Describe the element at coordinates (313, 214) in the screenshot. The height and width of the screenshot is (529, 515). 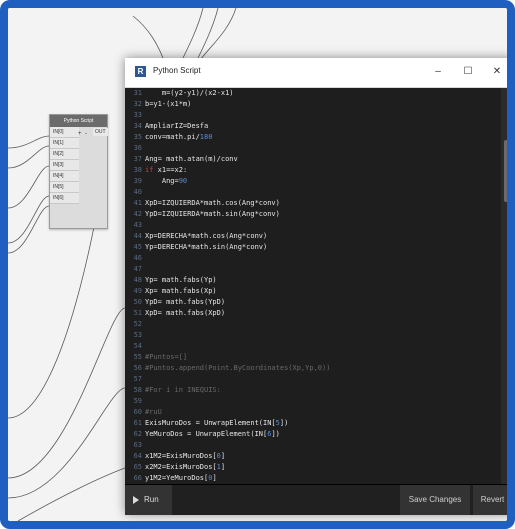
I see `code-line: 42 YpD=IZQUIERDA*math.sin(Ang*conv)` at that location.